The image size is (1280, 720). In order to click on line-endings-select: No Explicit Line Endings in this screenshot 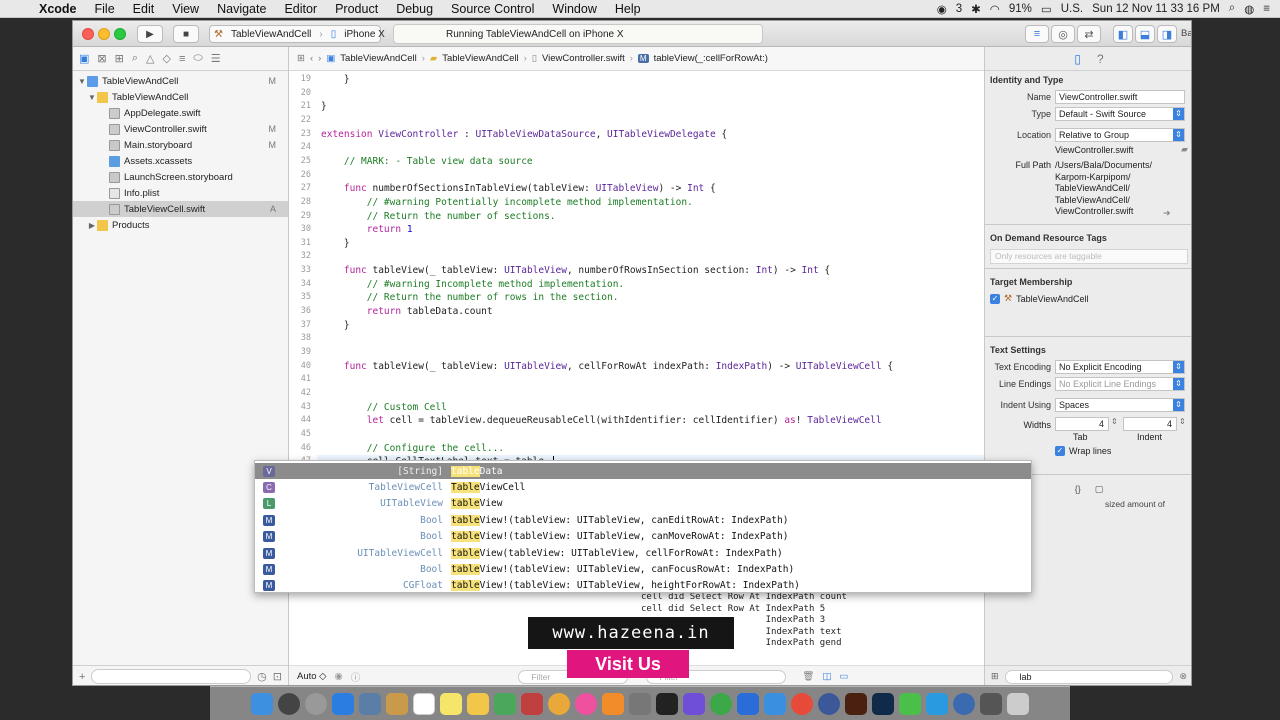, I will do `click(1120, 384)`.